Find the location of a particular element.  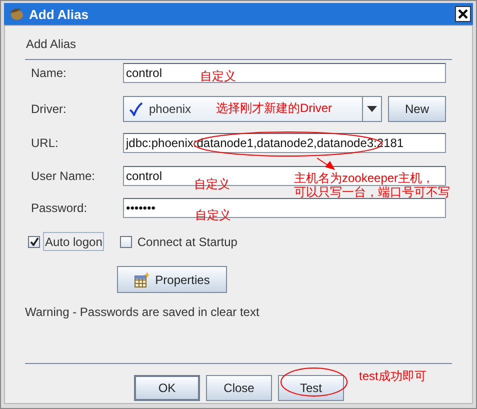

annotation-text: test成功即可 is located at coordinates (392, 376).